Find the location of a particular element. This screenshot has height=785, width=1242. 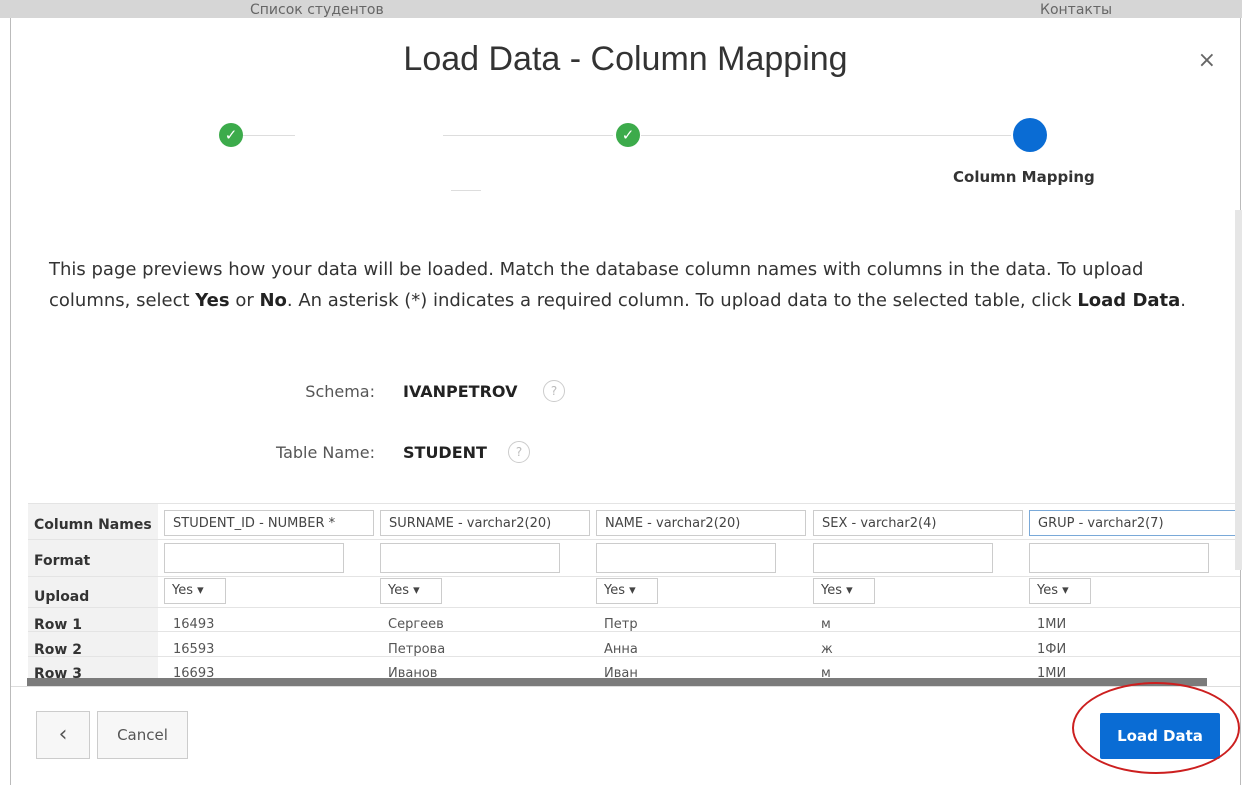

load-data-keyword: Load Data is located at coordinates (1129, 300).